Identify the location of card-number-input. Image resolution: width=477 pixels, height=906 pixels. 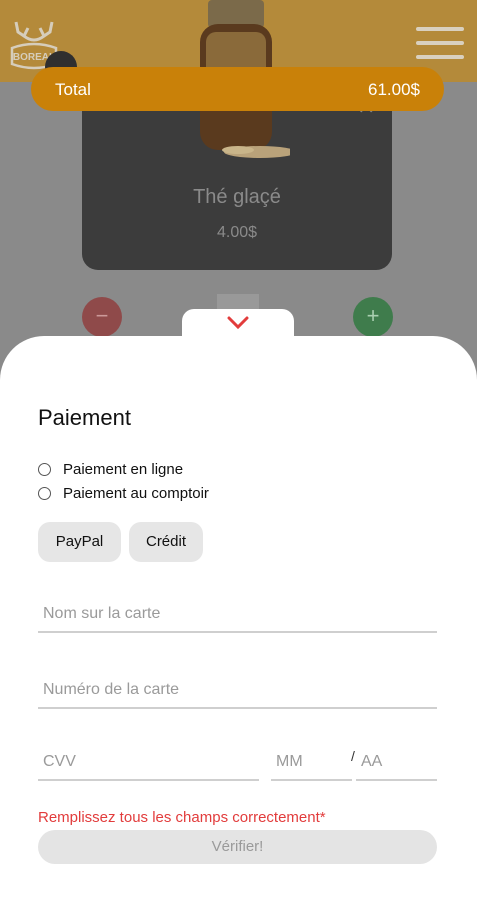
(237, 690).